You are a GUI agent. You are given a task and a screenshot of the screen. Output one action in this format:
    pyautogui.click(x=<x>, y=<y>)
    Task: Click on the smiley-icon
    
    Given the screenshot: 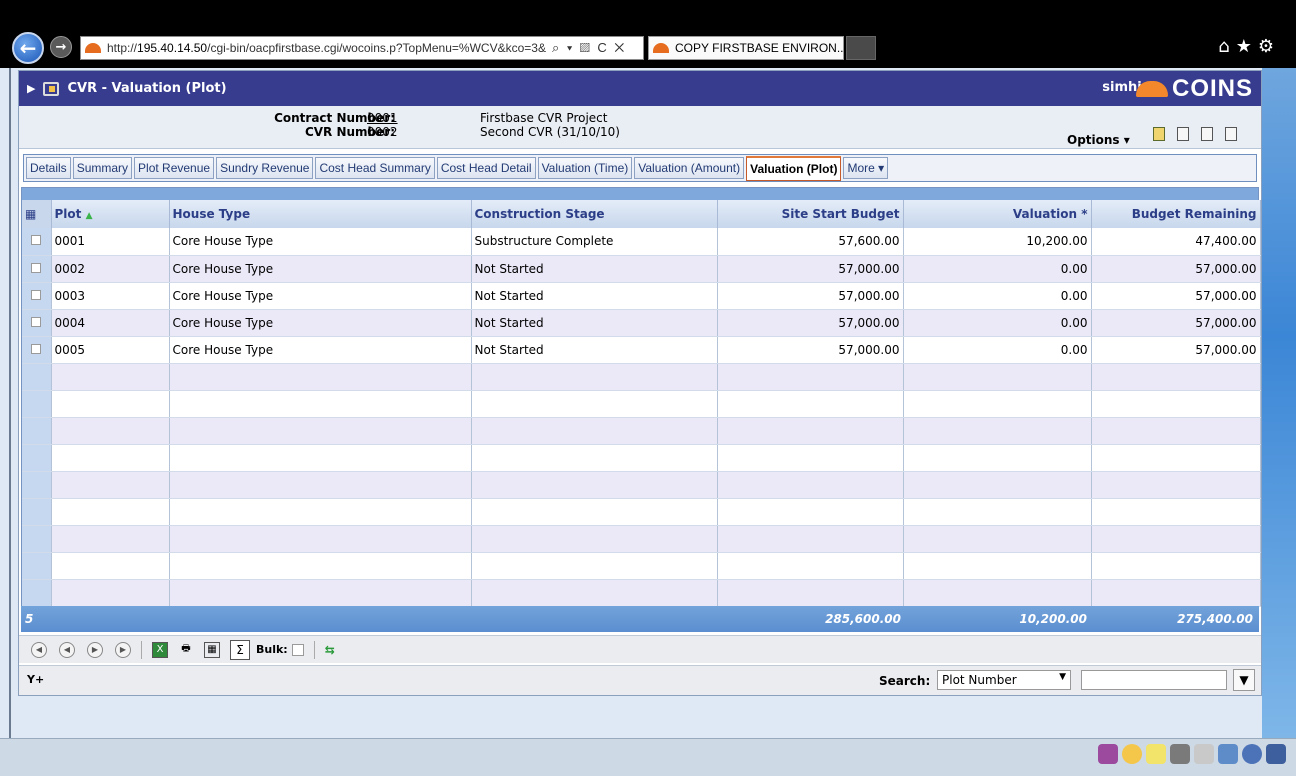 What is the action you would take?
    pyautogui.click(x=1132, y=754)
    